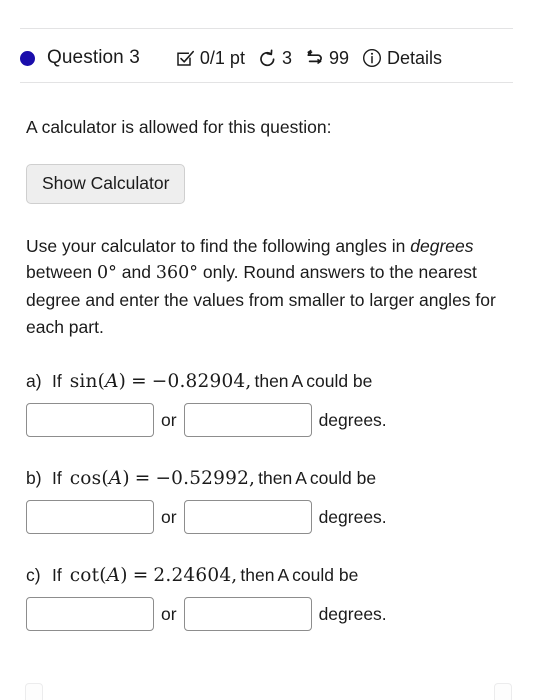  Describe the element at coordinates (107, 273) in the screenshot. I see `min-angle-value: 0°` at that location.